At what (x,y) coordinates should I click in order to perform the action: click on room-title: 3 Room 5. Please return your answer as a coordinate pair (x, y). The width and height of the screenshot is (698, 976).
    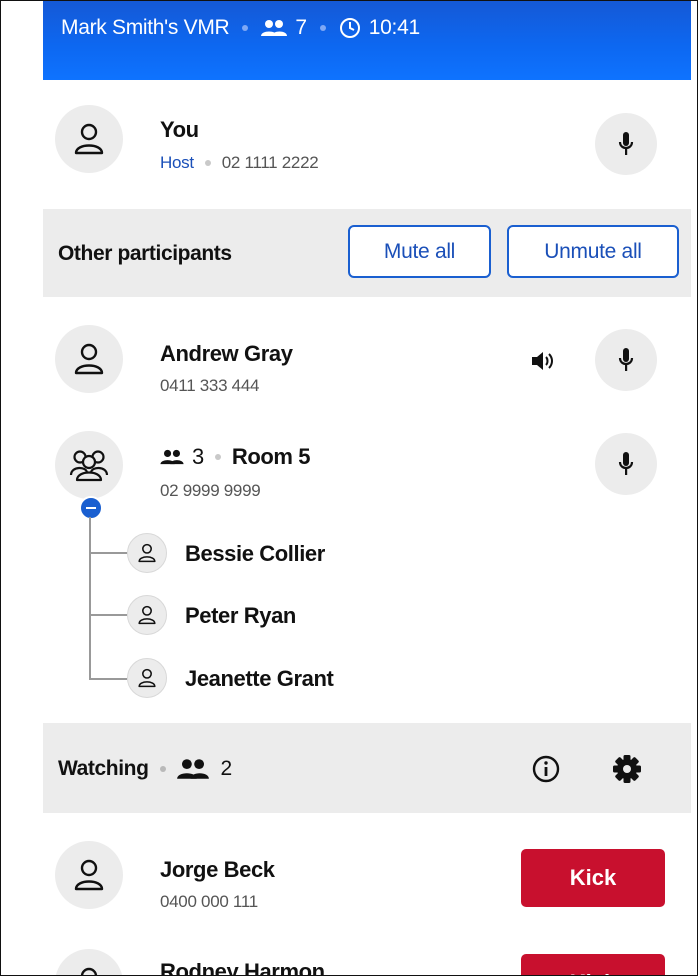
    Looking at the image, I should click on (235, 457).